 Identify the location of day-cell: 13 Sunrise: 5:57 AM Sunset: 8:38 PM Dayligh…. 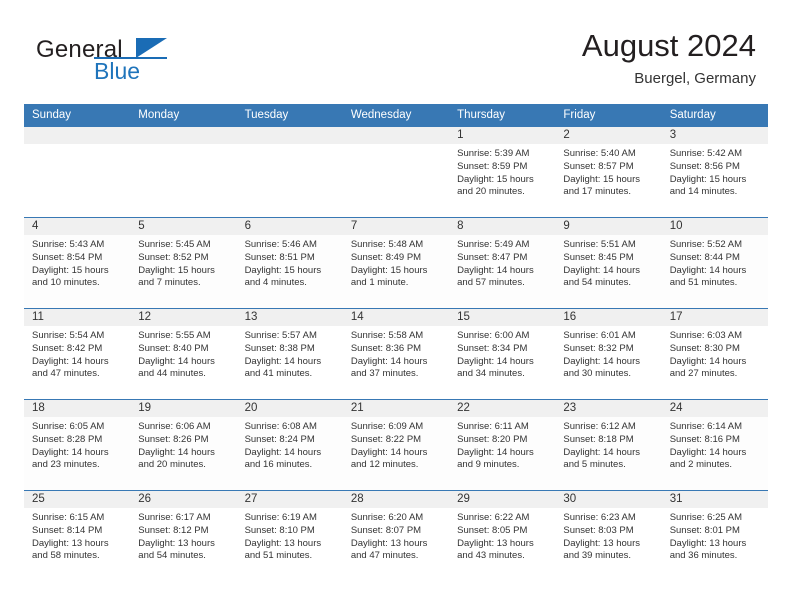
(289, 354).